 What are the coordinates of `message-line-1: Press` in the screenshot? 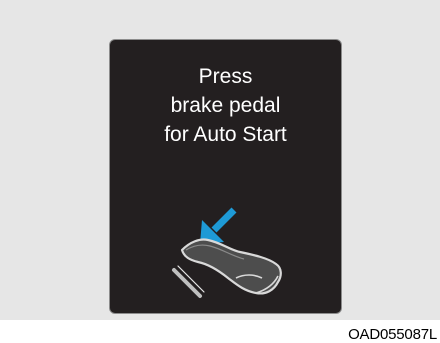 It's located at (225, 76).